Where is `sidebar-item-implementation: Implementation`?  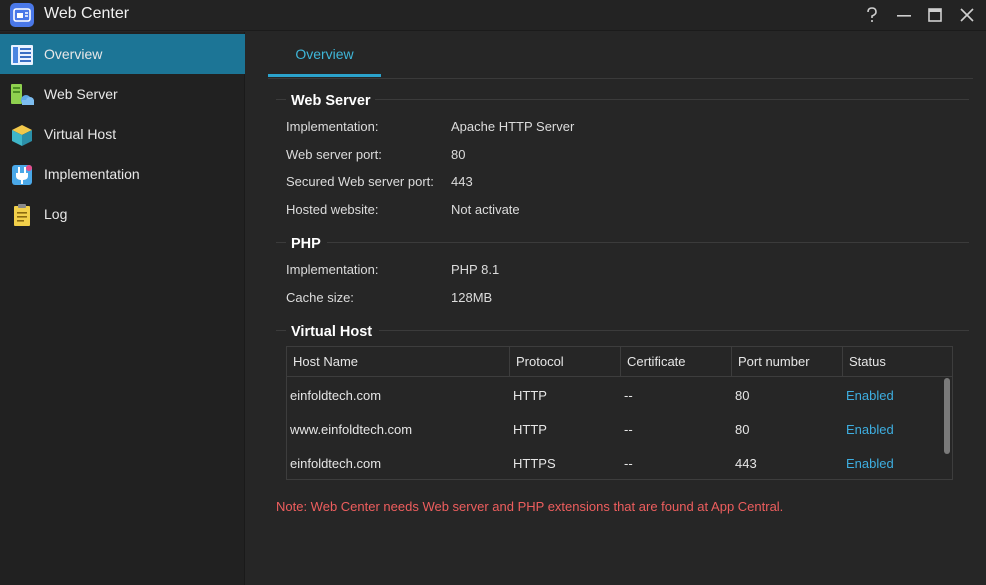
sidebar-item-implementation: Implementation is located at coordinates (122, 174).